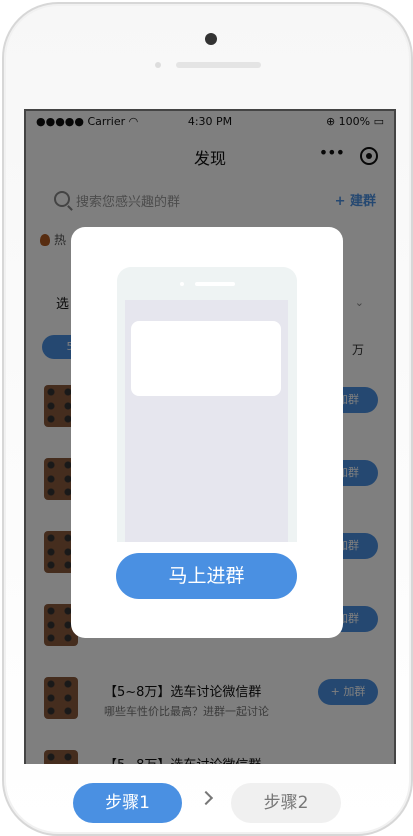 This screenshot has width=413, height=836. I want to click on illustration-speaker-icon, so click(215, 284).